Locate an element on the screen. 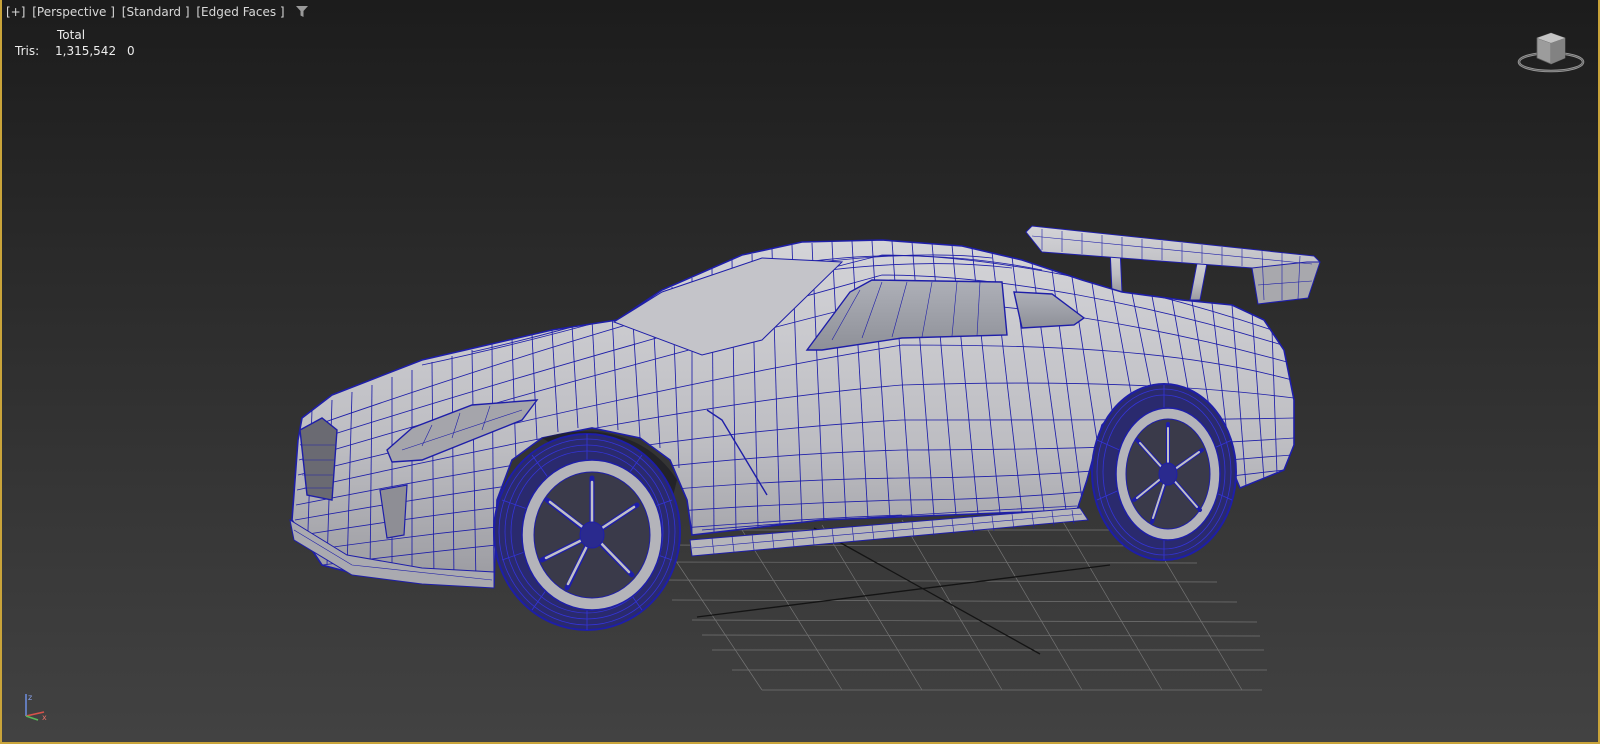  viewport-pov-menu: [Perspective ] is located at coordinates (73, 12).